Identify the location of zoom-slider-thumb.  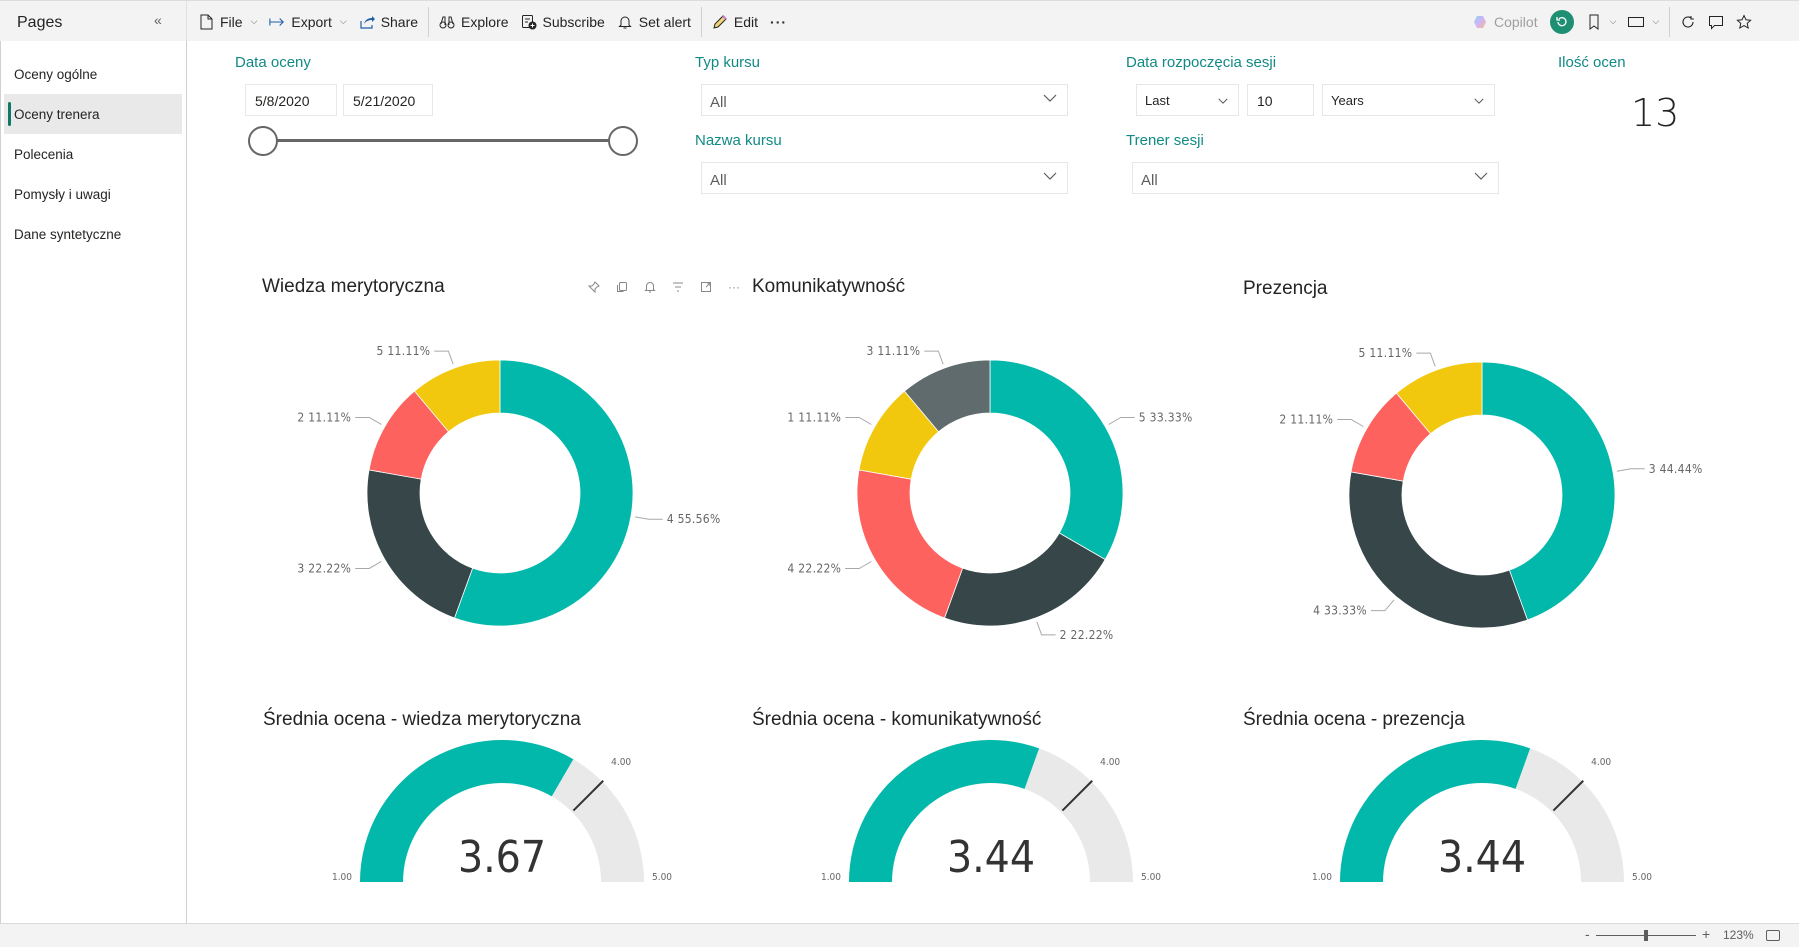
(1646, 935).